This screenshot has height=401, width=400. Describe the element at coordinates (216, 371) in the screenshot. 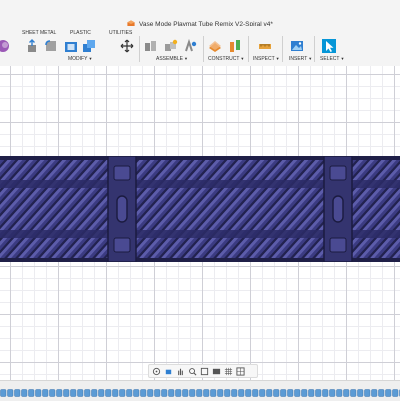

I see `display-settings-icon` at that location.